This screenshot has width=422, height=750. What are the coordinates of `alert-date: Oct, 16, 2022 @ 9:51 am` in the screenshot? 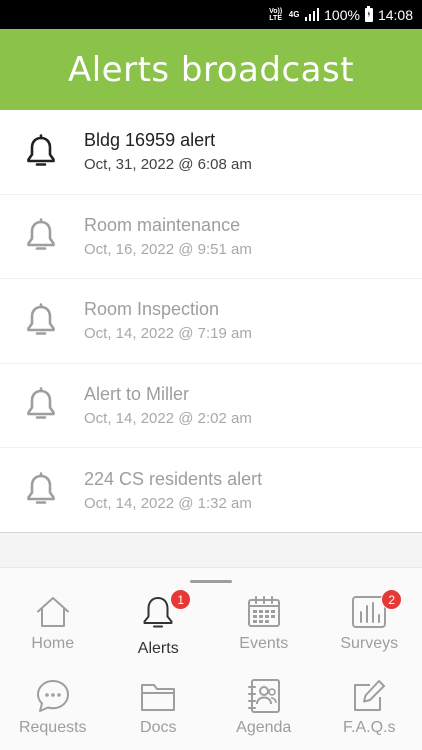 It's located at (168, 249).